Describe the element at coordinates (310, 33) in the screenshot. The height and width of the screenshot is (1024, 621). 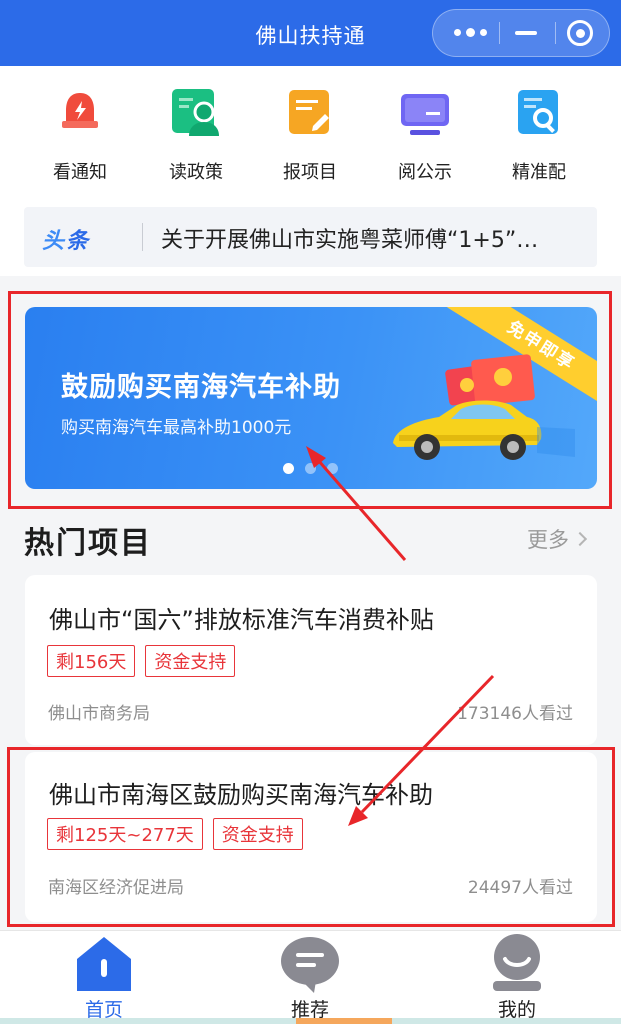
I see `title-bar: 佛山扶持通` at that location.